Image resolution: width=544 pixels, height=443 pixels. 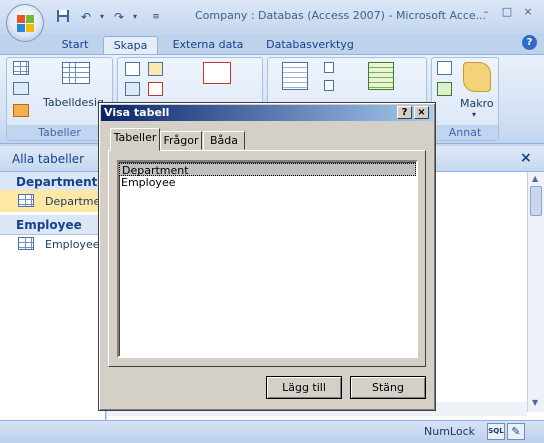 What do you see at coordinates (59, 132) in the screenshot?
I see `ribbon-group-label: Tabeller` at bounding box center [59, 132].